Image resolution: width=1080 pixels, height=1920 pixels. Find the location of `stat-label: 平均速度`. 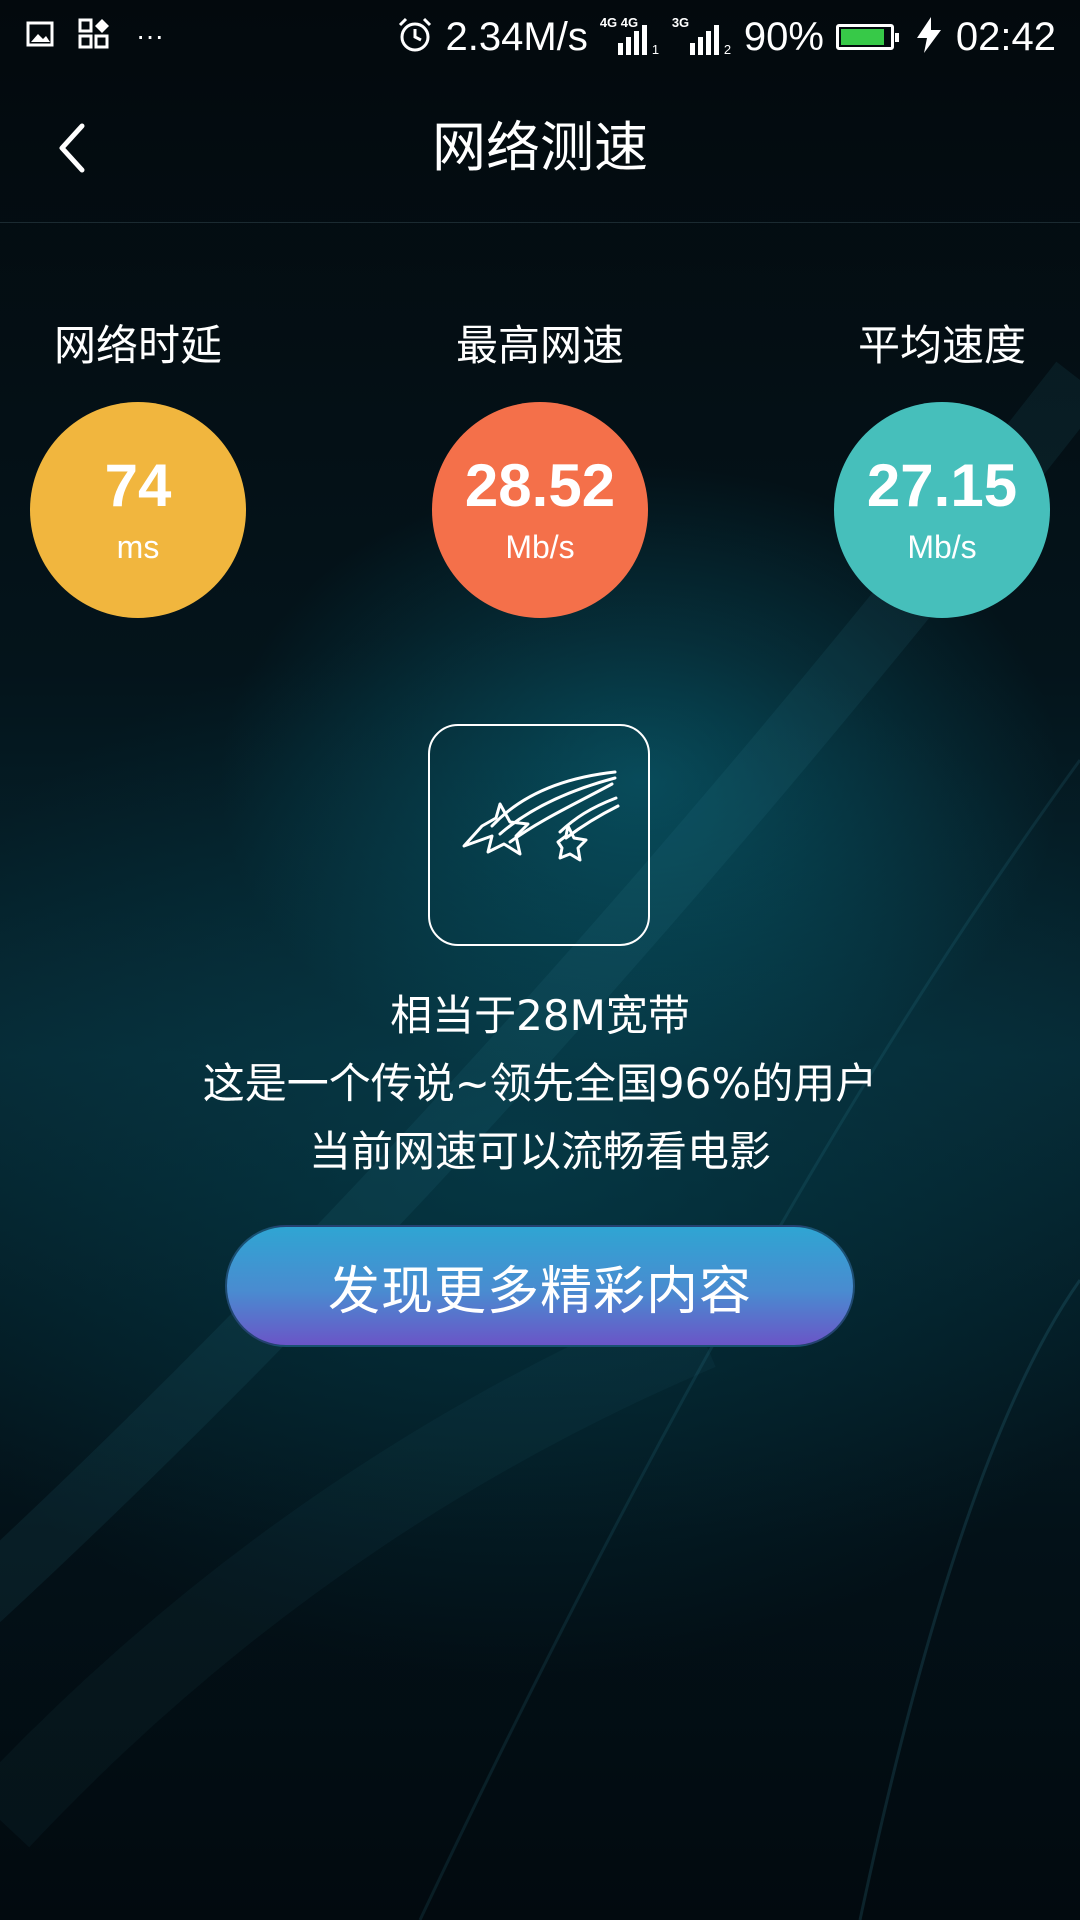

stat-label: 平均速度 is located at coordinates (941, 345).